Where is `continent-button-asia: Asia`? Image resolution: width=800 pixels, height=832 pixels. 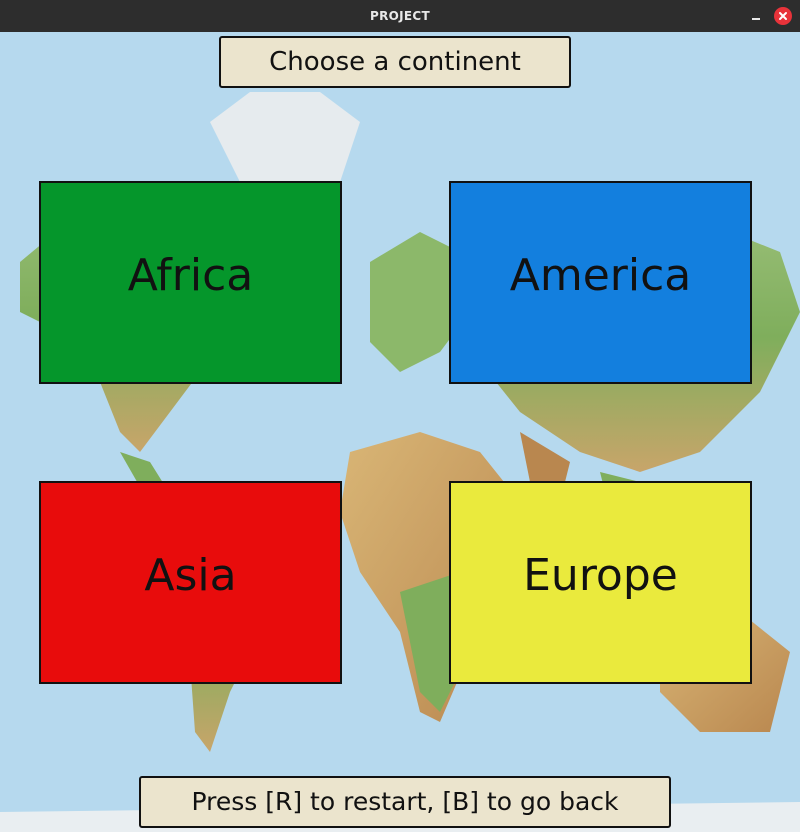 continent-button-asia: Asia is located at coordinates (190, 582).